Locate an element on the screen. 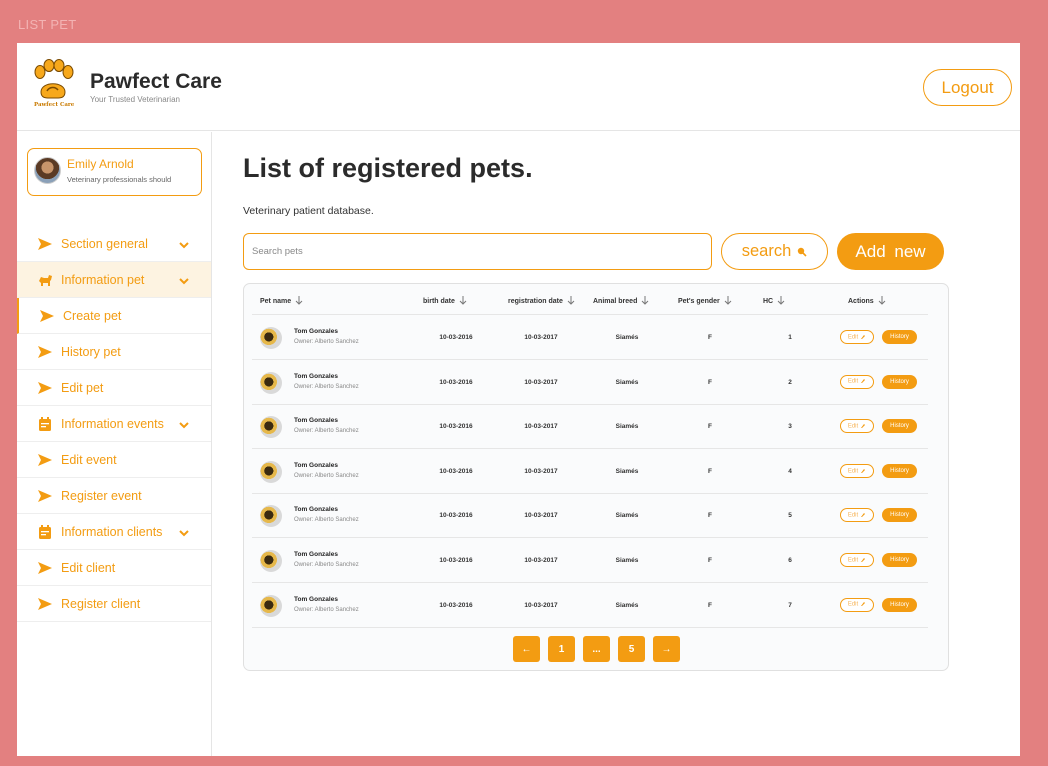 This screenshot has width=1048, height=766. prev-page-button: ← is located at coordinates (526, 649).